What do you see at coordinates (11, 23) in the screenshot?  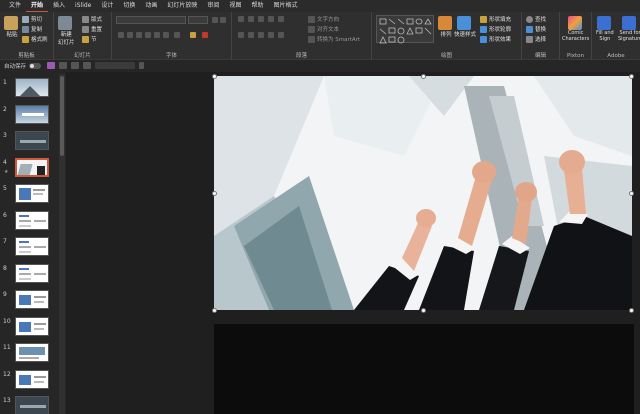 I see `paste-icon` at bounding box center [11, 23].